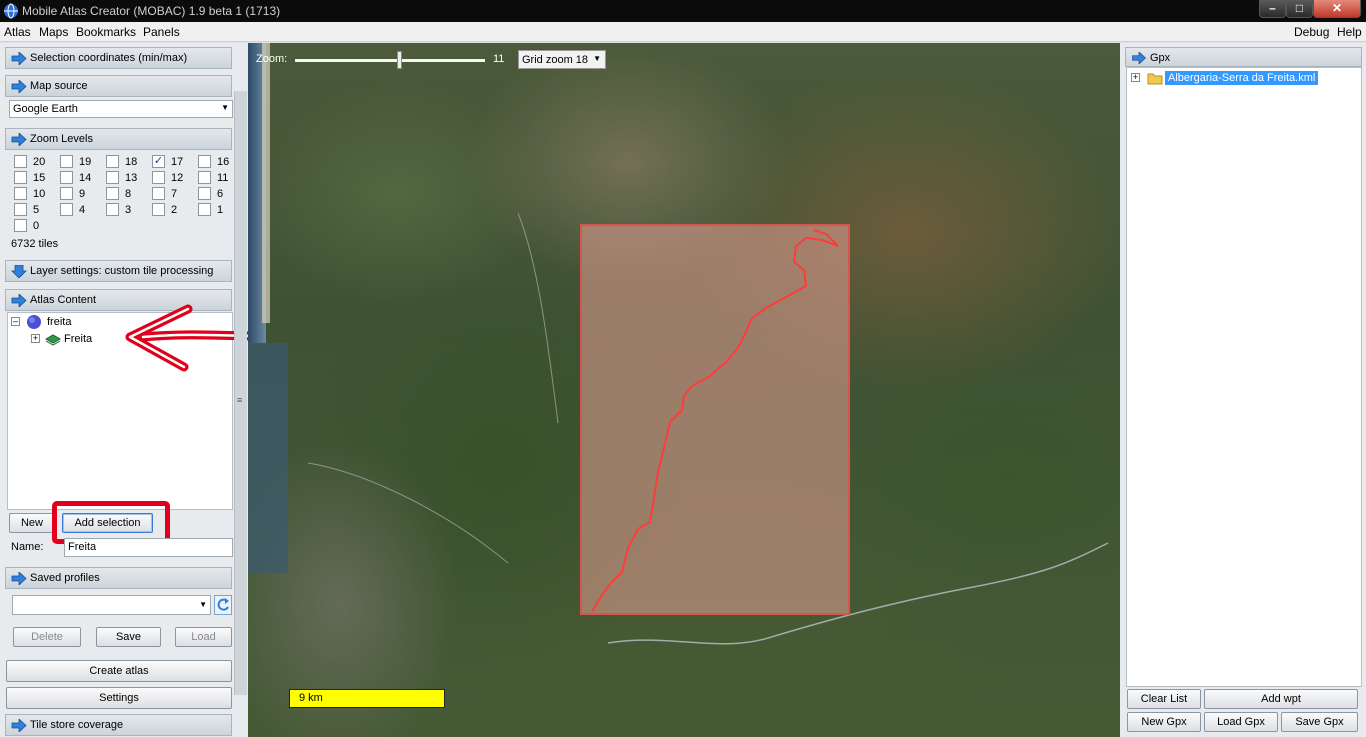  I want to click on refresh-icon, so click(223, 604).